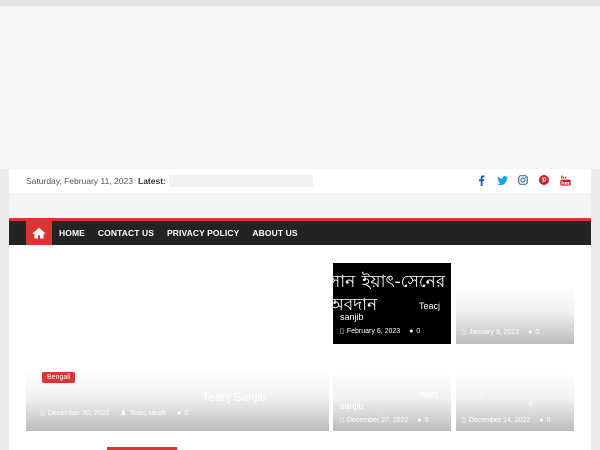 The image size is (600, 450). I want to click on nav-contact-us: CONTACT US, so click(126, 233).